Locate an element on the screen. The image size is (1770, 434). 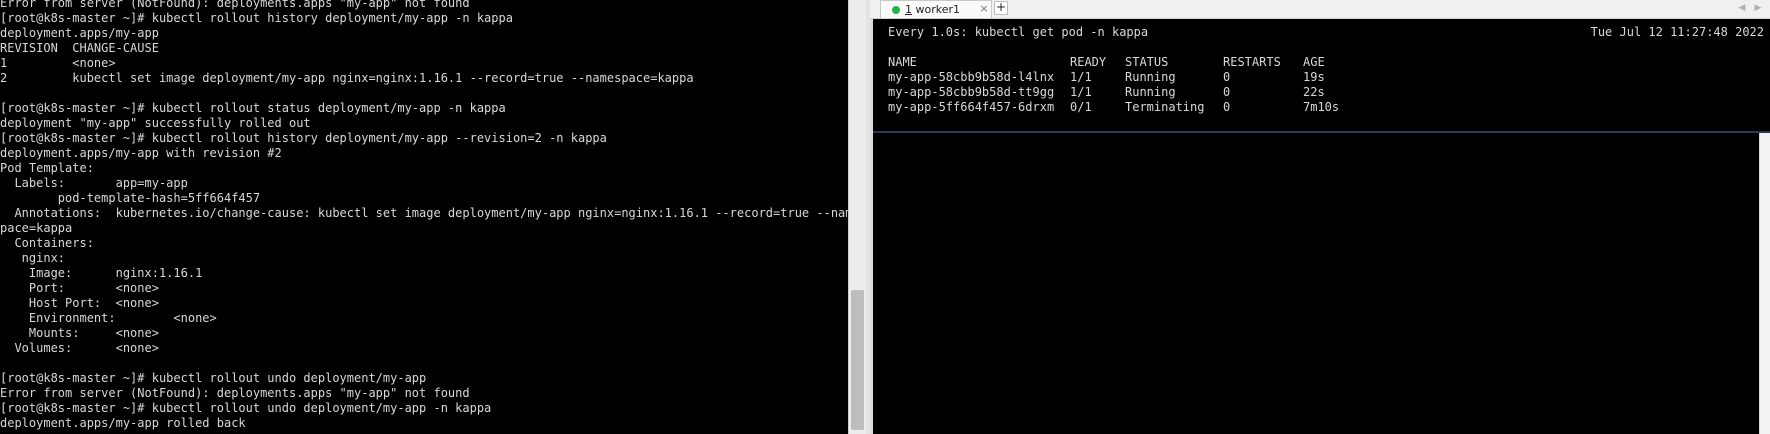
column-header-status: STATUS is located at coordinates (1147, 62).